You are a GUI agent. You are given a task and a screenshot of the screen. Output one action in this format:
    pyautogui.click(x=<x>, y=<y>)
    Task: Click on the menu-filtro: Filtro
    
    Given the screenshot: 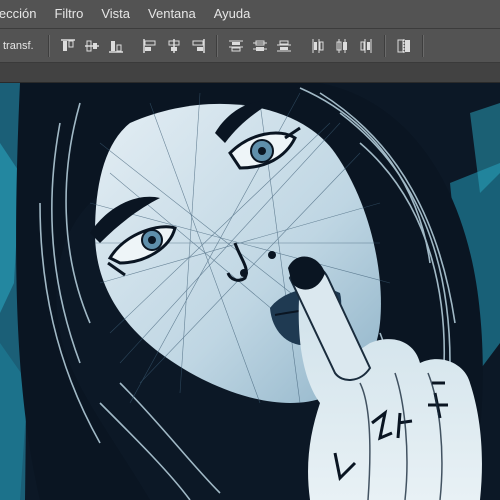 What is the action you would take?
    pyautogui.click(x=68, y=14)
    